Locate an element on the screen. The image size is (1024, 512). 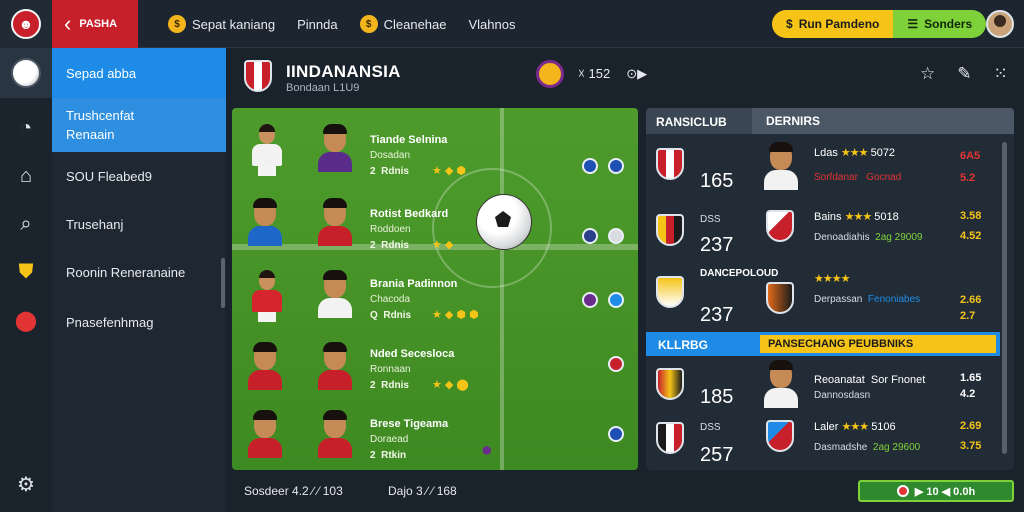
player-row: Brese Tigeama Doraead 2 Rtkin ⬢ is located at coordinates (435, 437).